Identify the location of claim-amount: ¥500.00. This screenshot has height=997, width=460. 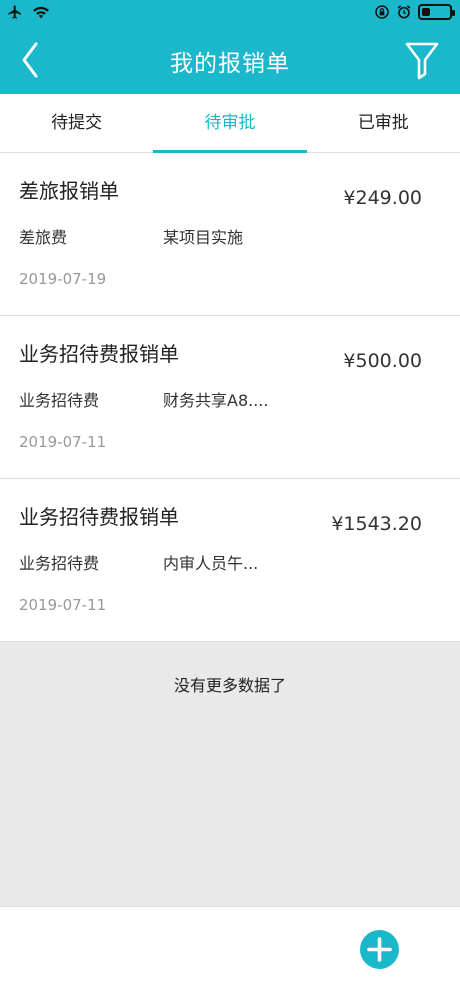
(382, 361).